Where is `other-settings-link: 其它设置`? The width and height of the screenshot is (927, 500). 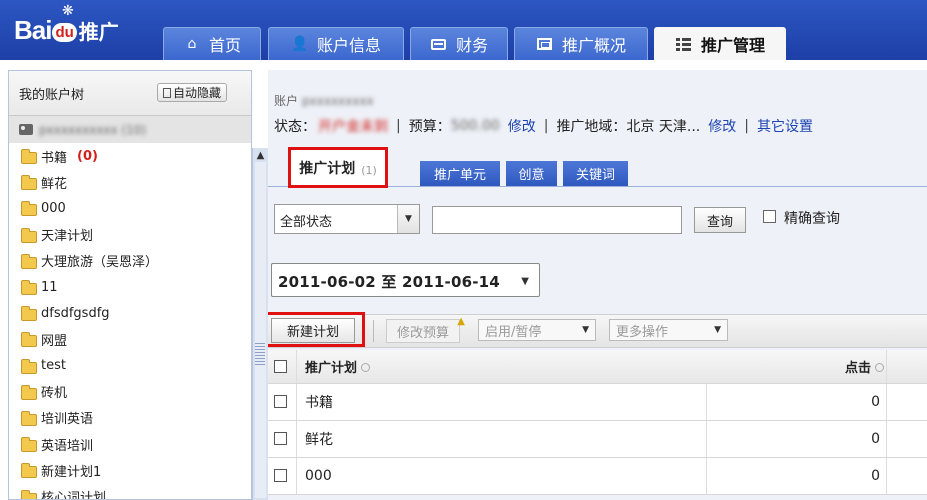 other-settings-link: 其它设置 is located at coordinates (785, 126).